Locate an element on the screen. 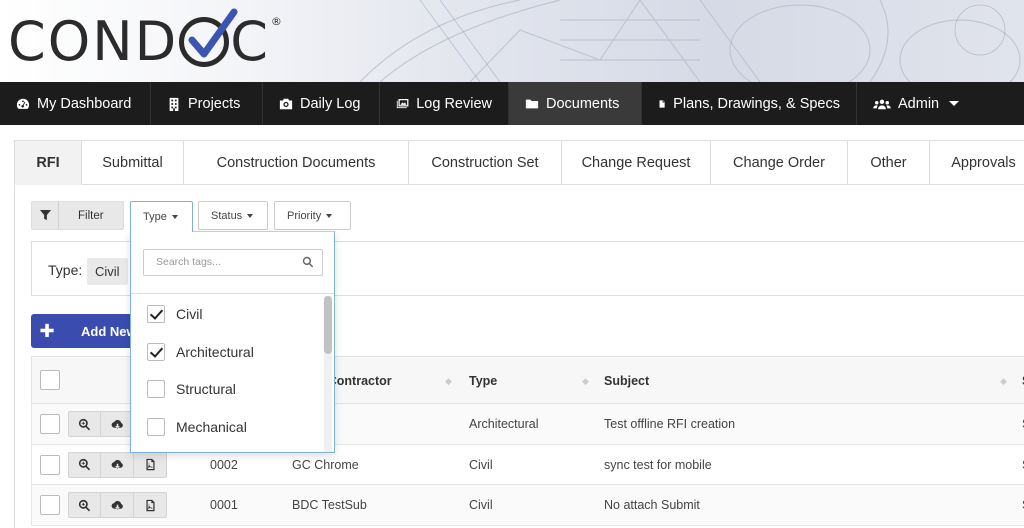 The image size is (1024, 528). tab-construction-documents: Construction Documents is located at coordinates (296, 162).